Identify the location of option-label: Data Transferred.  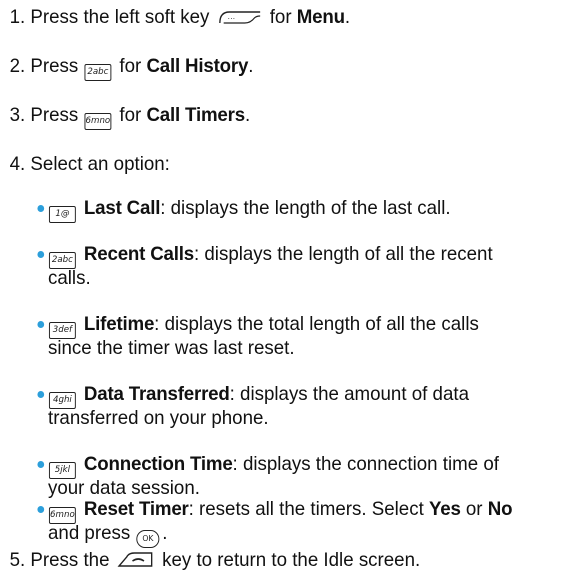
(156, 394).